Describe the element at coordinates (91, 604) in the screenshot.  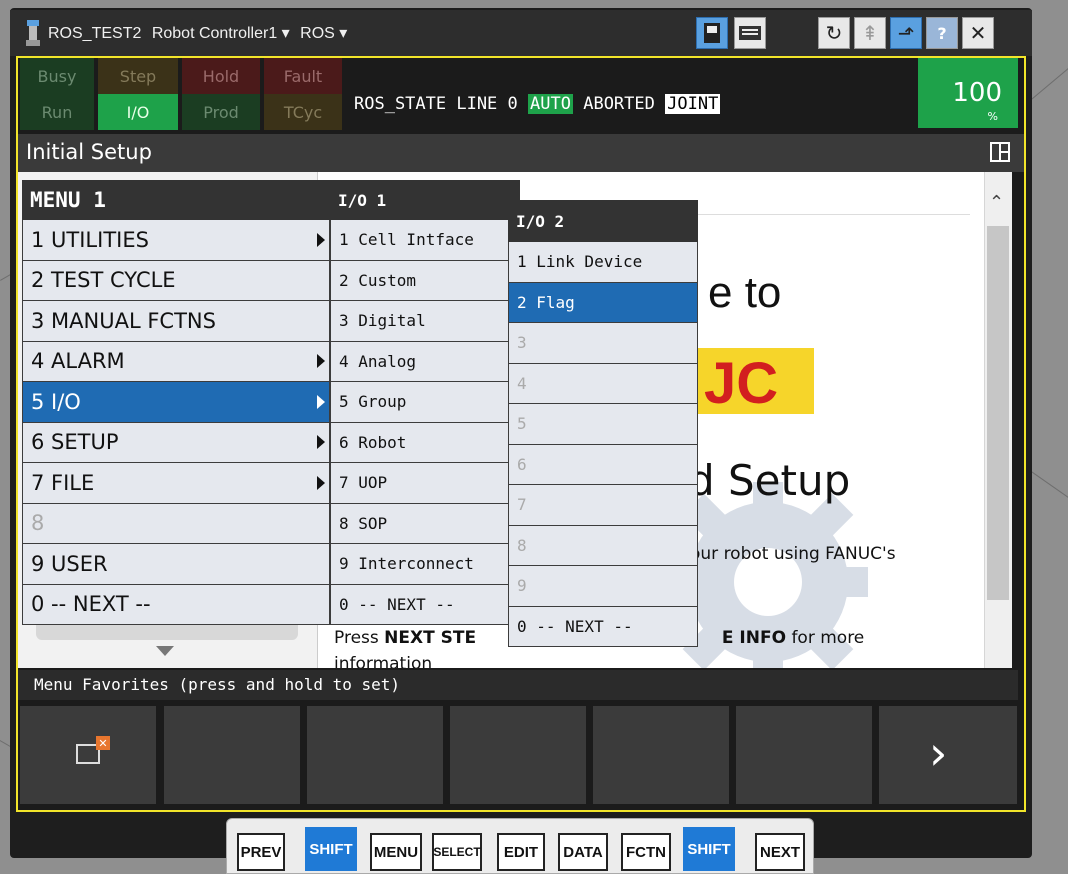
I see `menu-item-label: 0 -- NEXT --` at that location.